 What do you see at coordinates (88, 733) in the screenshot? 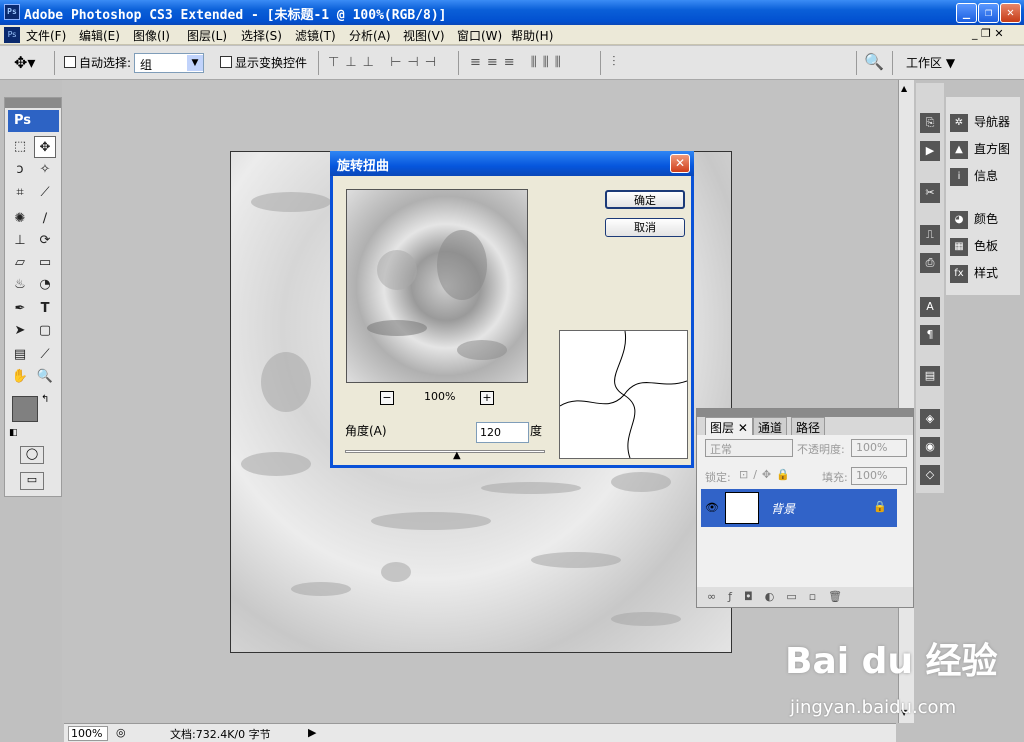
I see `zoom-field: 100%` at bounding box center [88, 733].